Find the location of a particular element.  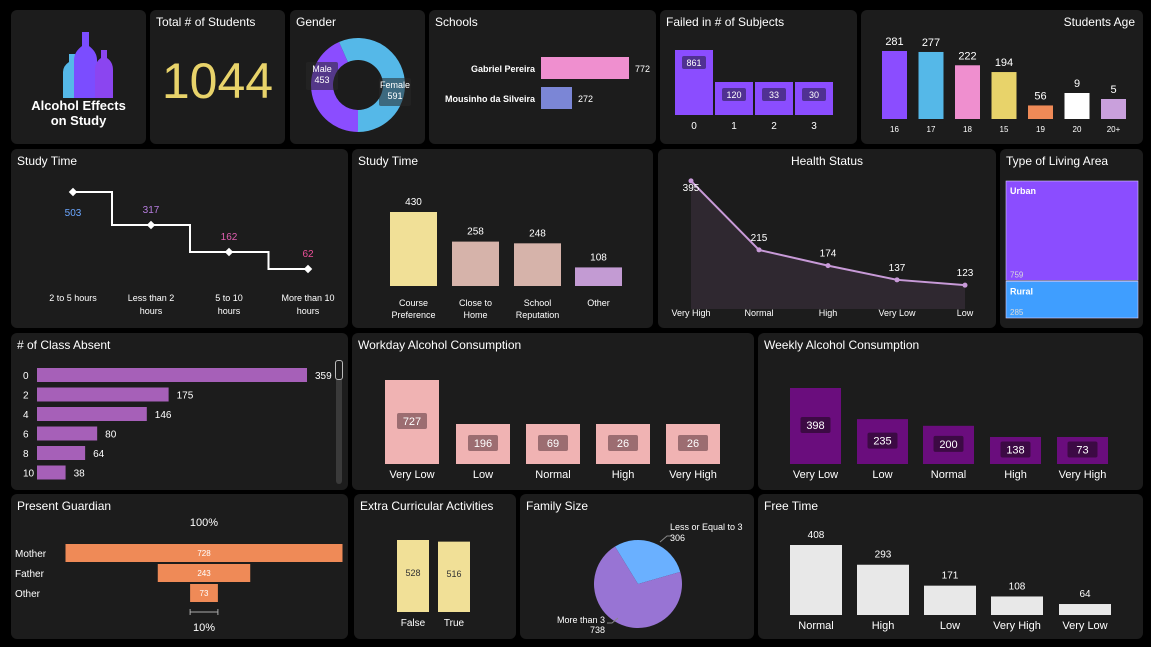

failed-value-2: 33 is located at coordinates (774, 95).